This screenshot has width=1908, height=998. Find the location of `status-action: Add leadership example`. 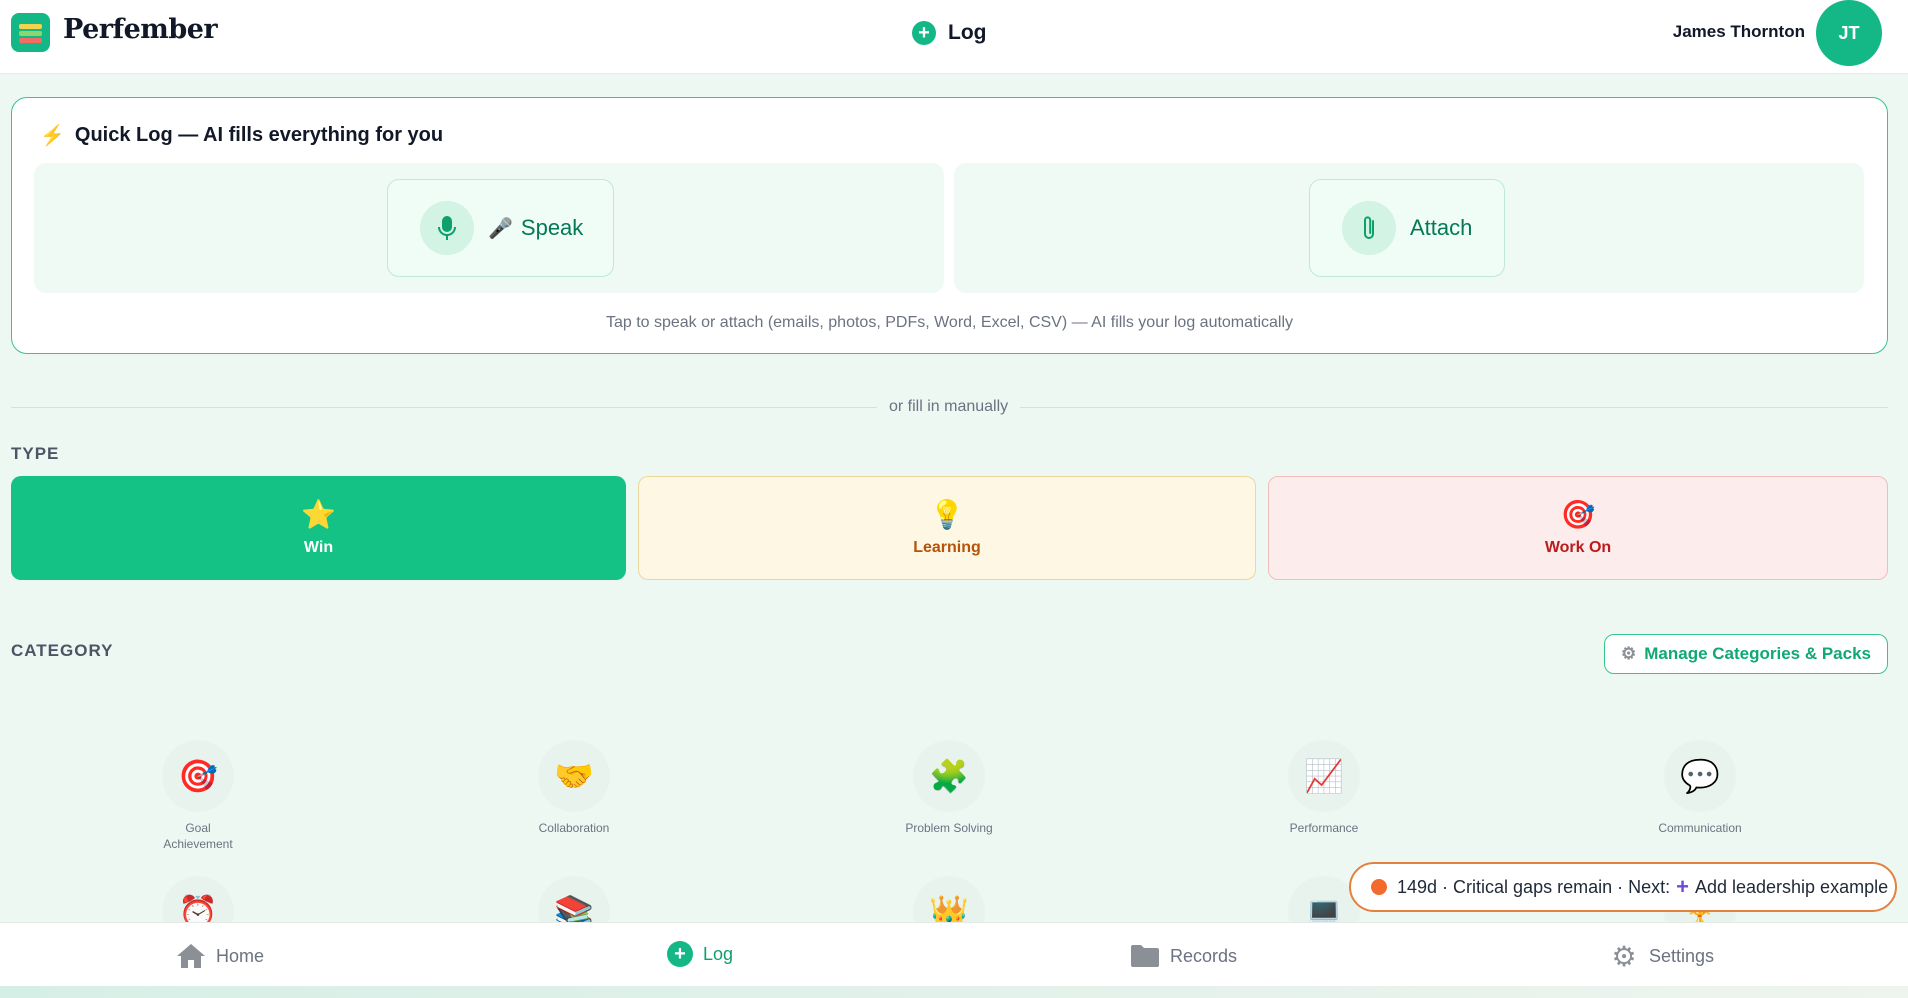

status-action: Add leadership example is located at coordinates (1791, 886).